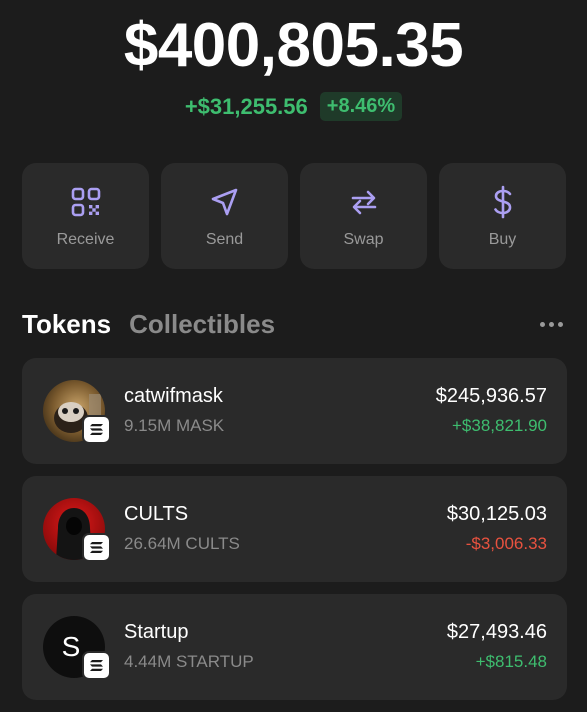 The image size is (587, 712). Describe the element at coordinates (491, 396) in the screenshot. I see `token-value: $245,936.57` at that location.